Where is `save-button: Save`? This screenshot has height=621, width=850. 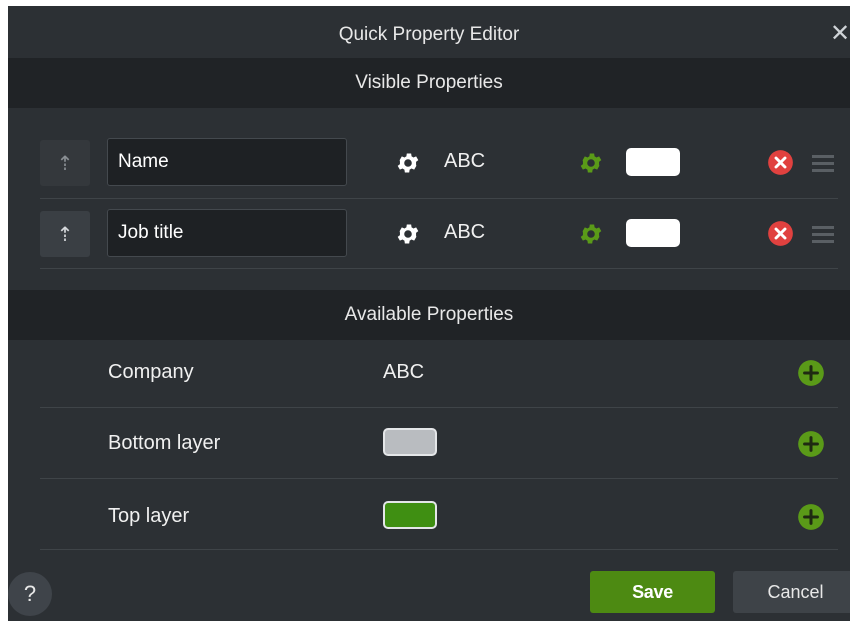 save-button: Save is located at coordinates (652, 592).